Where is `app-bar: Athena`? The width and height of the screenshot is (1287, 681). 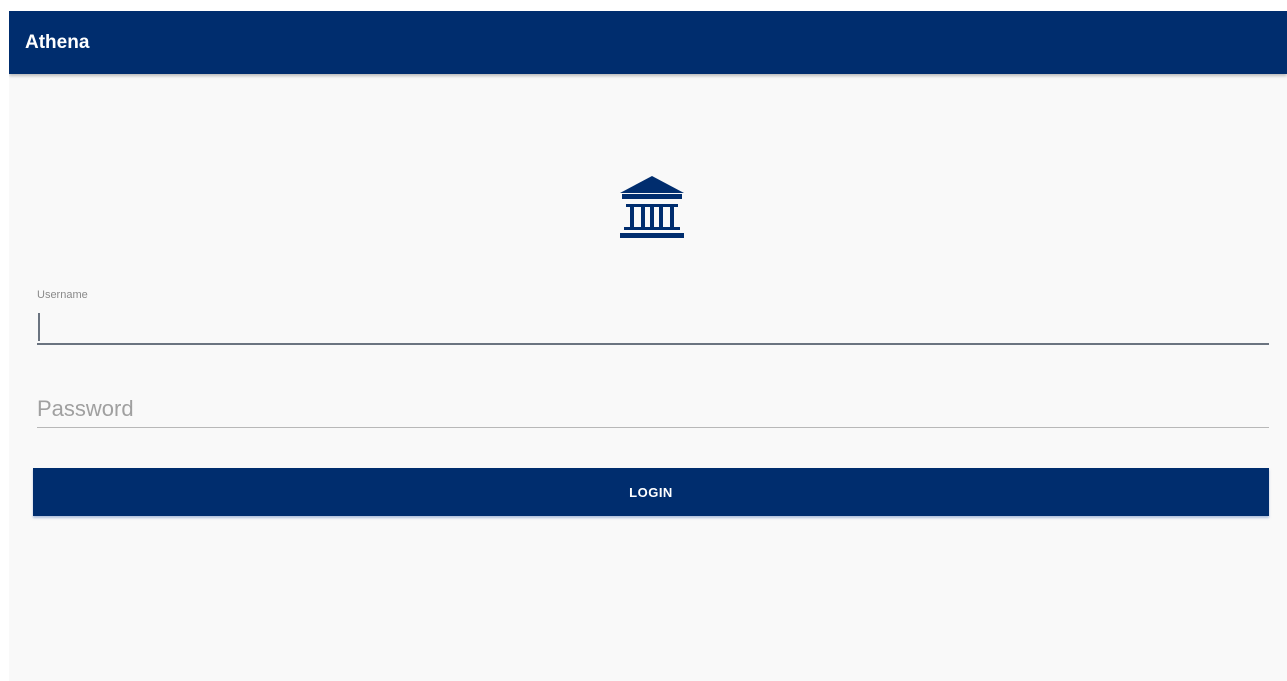 app-bar: Athena is located at coordinates (648, 42).